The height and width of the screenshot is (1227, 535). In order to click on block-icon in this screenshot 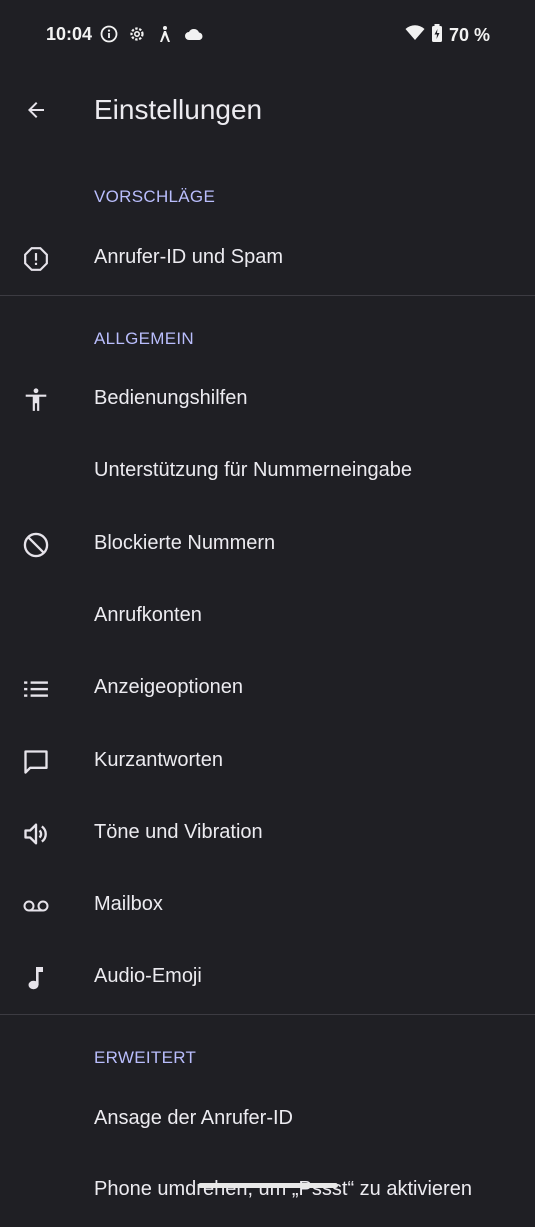, I will do `click(36, 545)`.